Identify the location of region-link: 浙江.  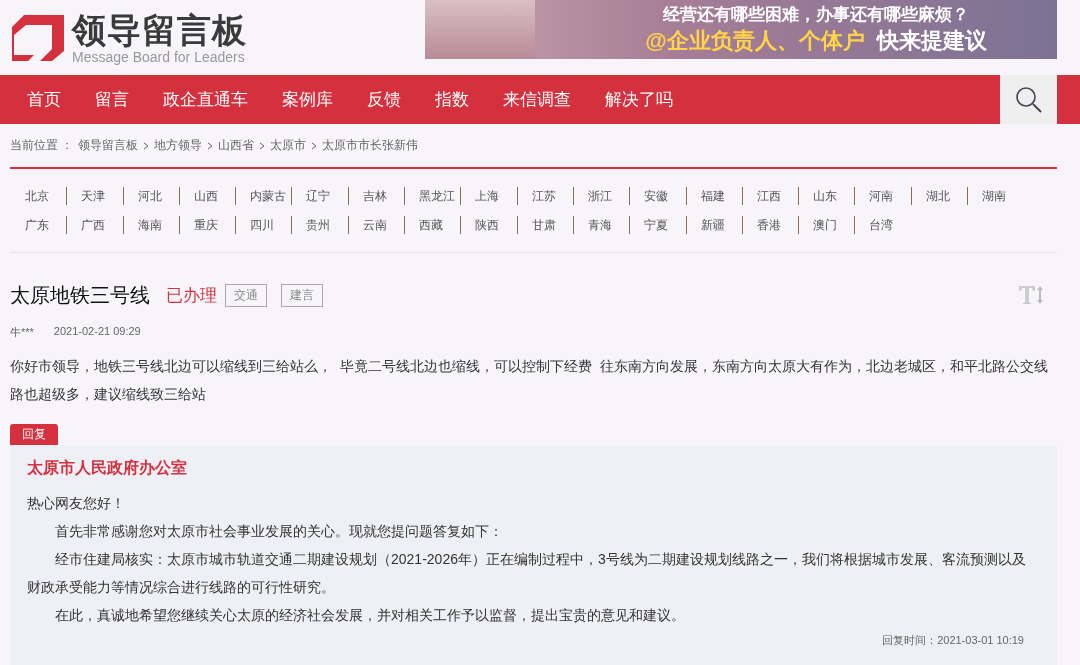
(601, 196).